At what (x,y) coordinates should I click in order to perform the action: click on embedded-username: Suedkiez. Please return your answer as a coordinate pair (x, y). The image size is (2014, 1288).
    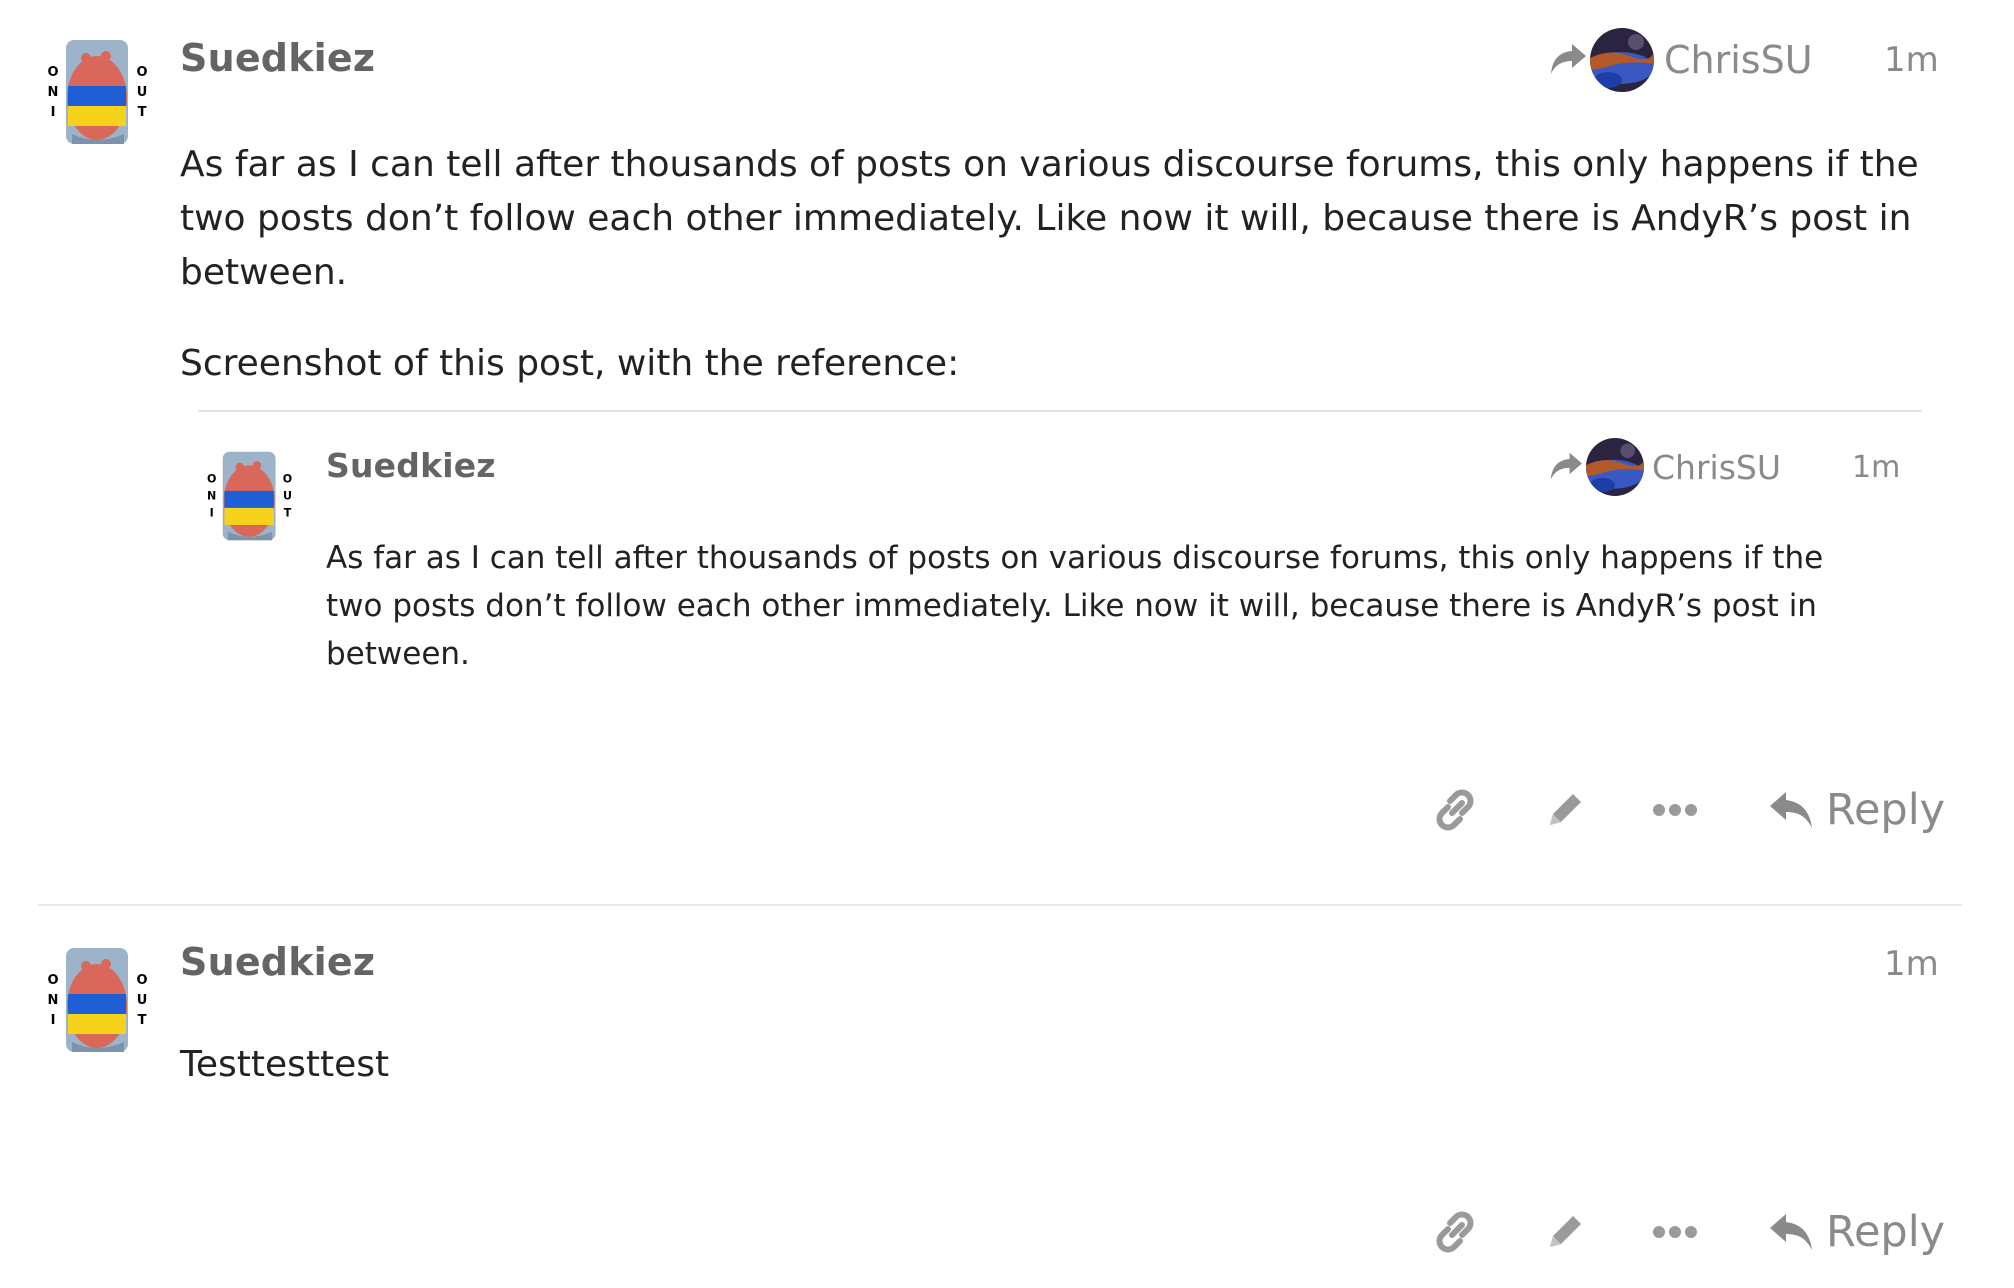
    Looking at the image, I should click on (411, 465).